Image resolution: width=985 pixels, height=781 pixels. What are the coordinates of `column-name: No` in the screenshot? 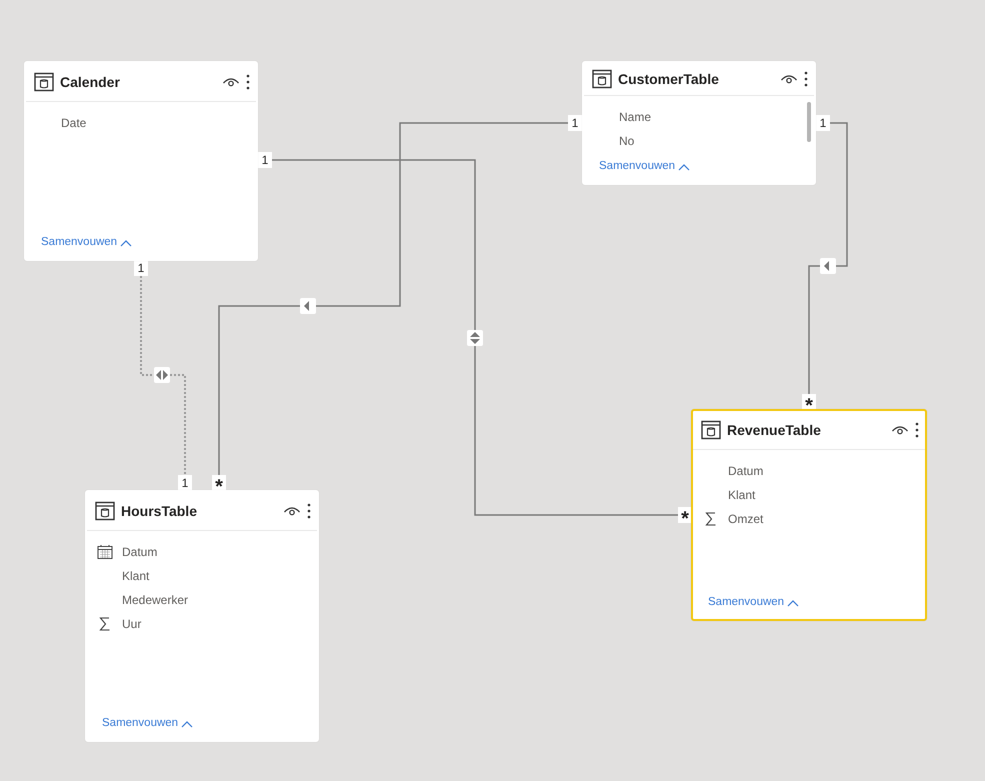 It's located at (626, 141).